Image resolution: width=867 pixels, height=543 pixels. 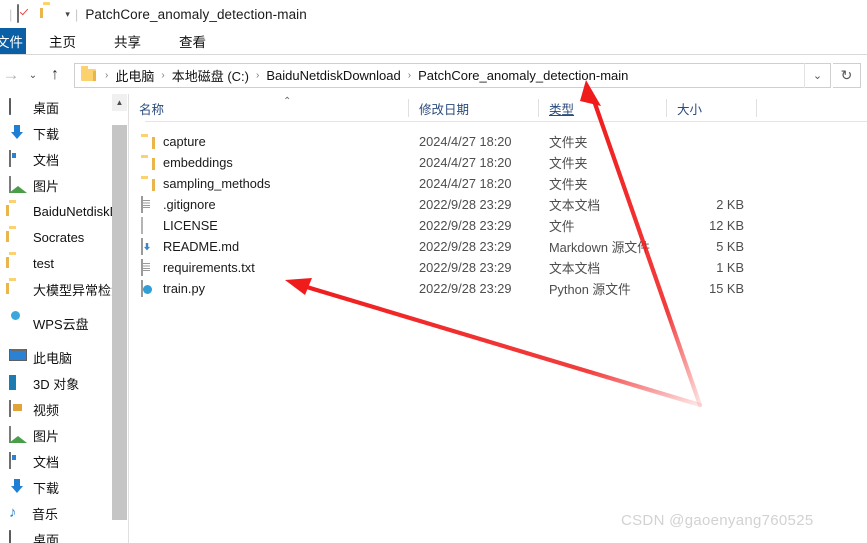 I want to click on file-size: 5 KB, so click(x=730, y=246).